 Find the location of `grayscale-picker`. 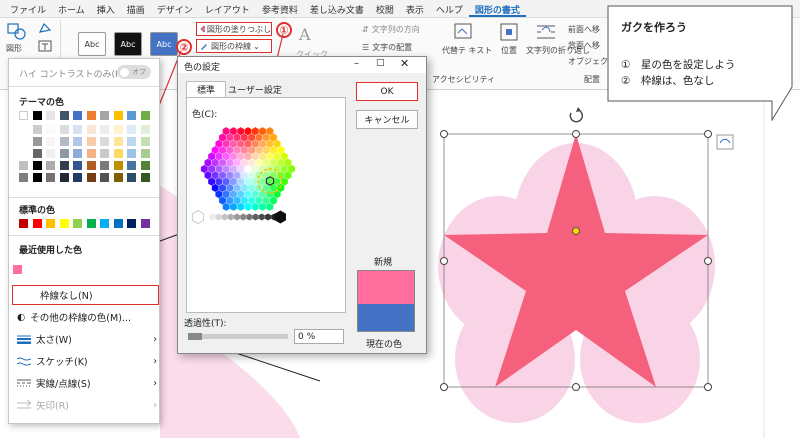

grayscale-picker is located at coordinates (266, 217).